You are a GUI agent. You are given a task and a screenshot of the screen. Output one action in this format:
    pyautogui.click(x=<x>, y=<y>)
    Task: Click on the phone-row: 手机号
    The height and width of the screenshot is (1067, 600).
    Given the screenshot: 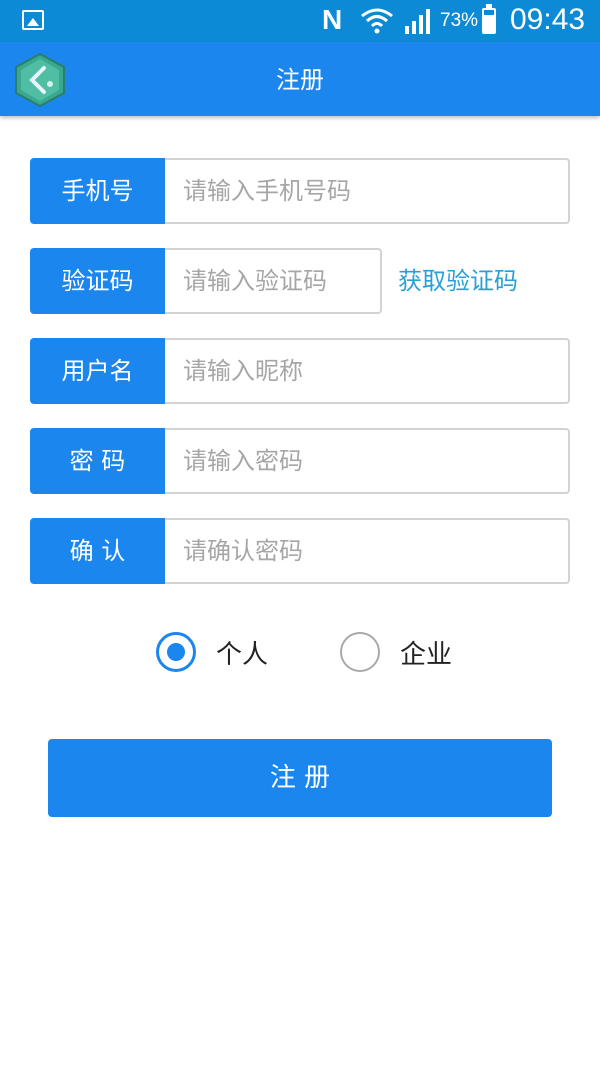 What is the action you would take?
    pyautogui.click(x=300, y=191)
    